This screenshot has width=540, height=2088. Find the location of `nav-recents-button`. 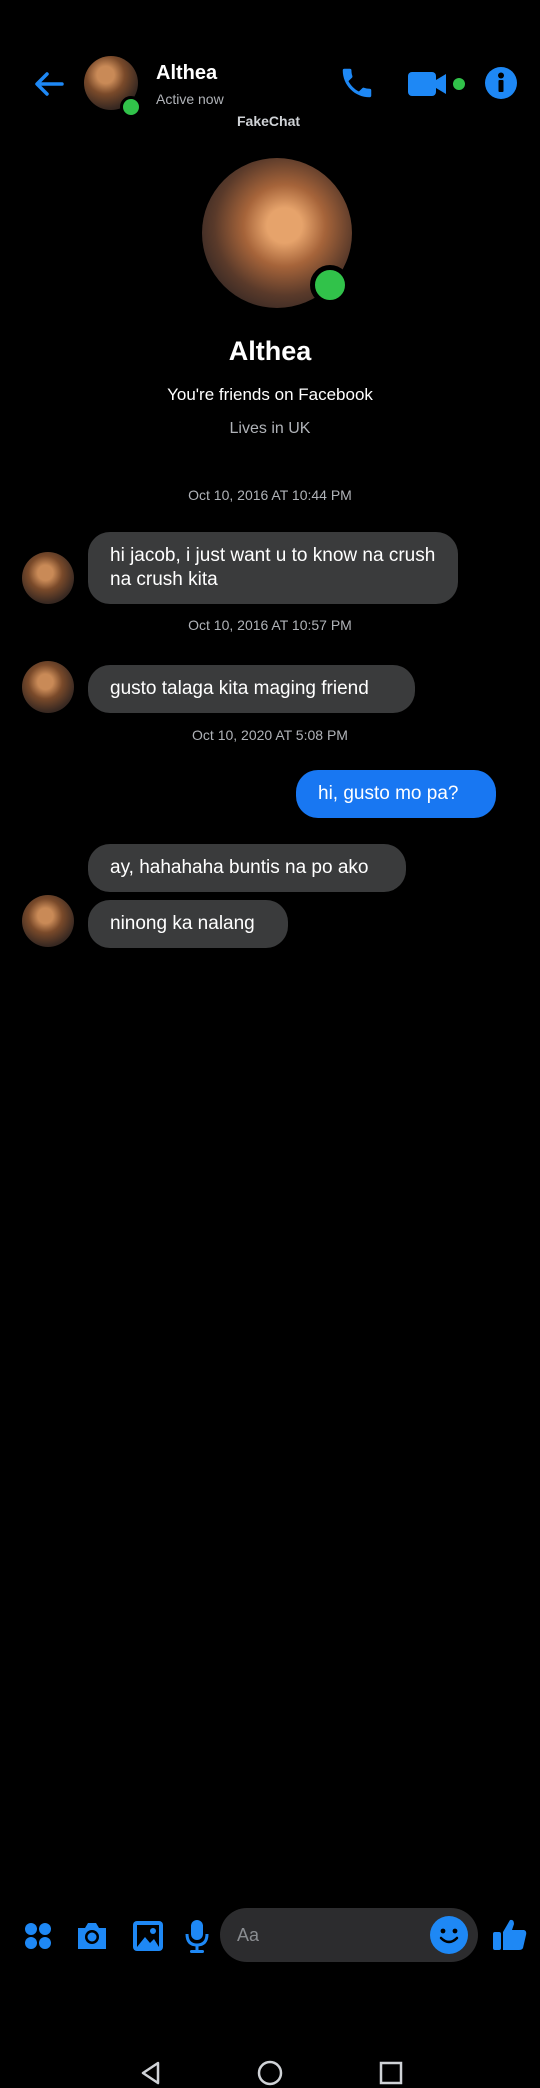

nav-recents-button is located at coordinates (391, 2073).